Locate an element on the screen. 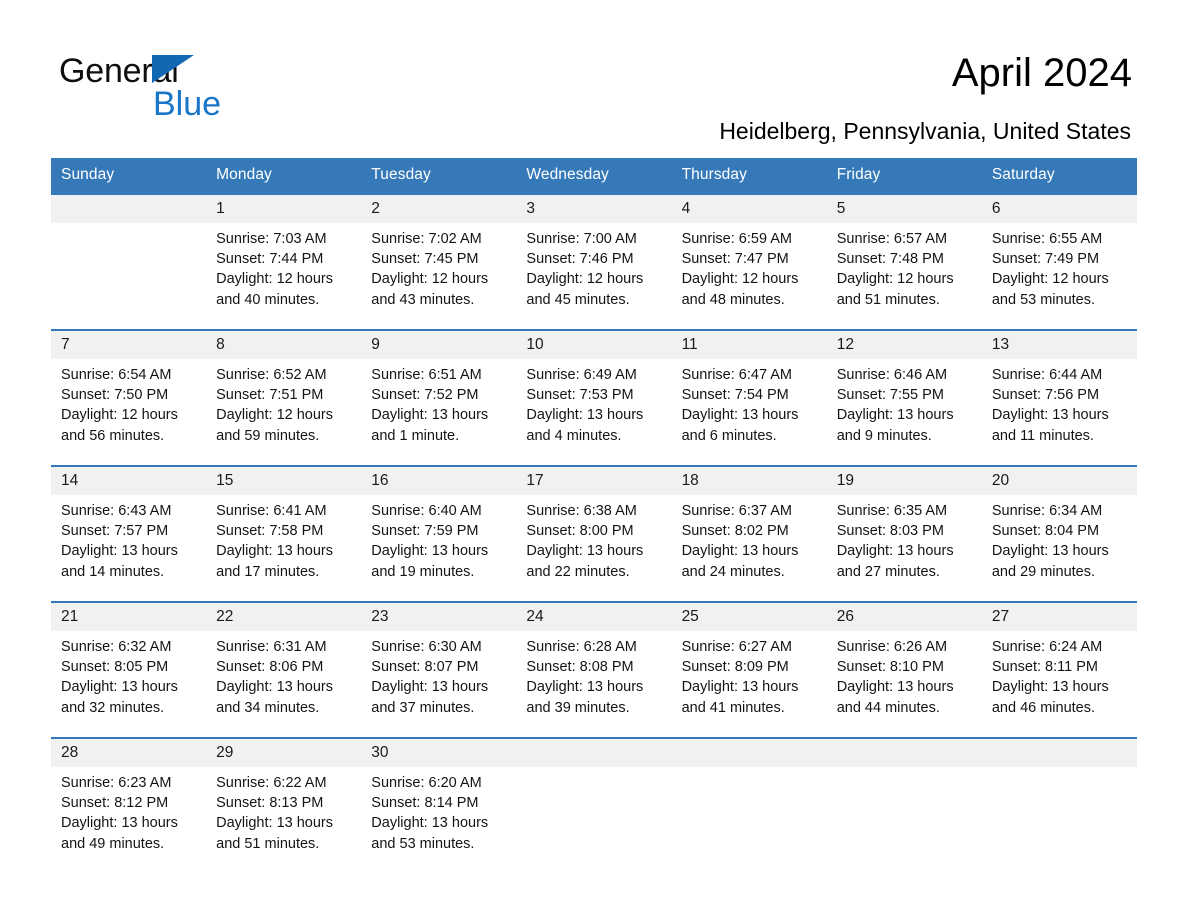 The width and height of the screenshot is (1188, 918). day-number: 14 is located at coordinates (129, 480).